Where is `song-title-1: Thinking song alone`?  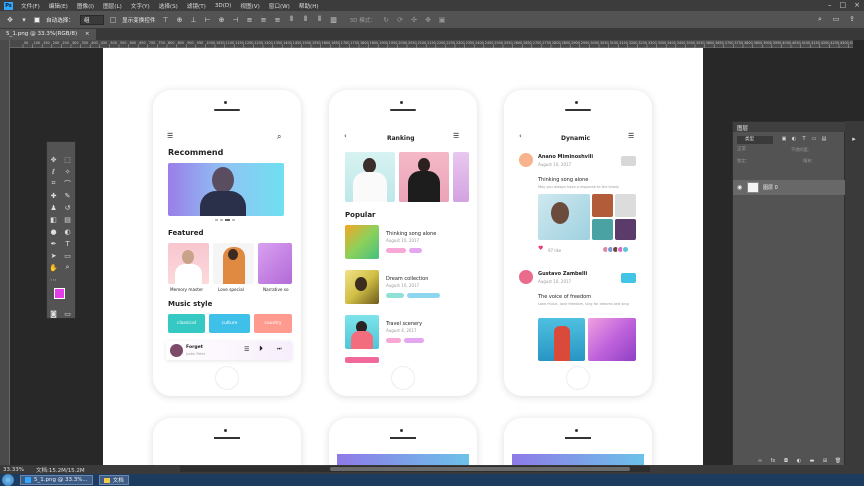 song-title-1: Thinking song alone is located at coordinates (411, 234).